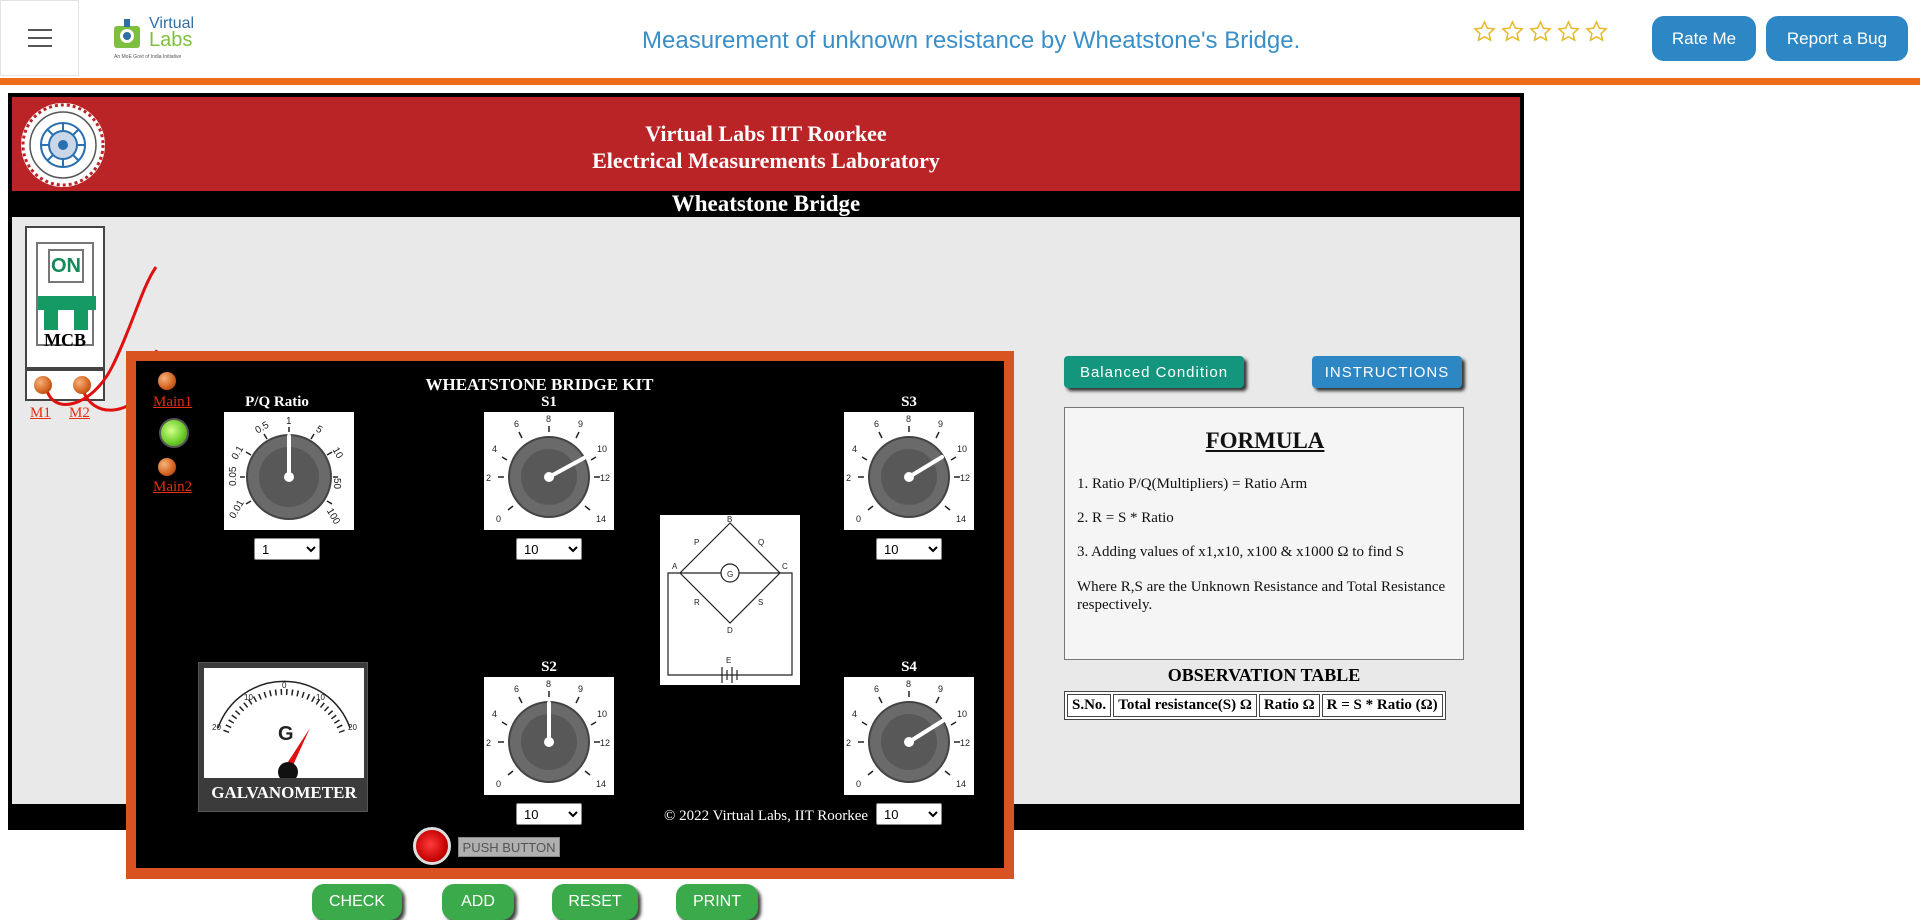  I want to click on pq-tick-0.5: 0.5, so click(263, 428).